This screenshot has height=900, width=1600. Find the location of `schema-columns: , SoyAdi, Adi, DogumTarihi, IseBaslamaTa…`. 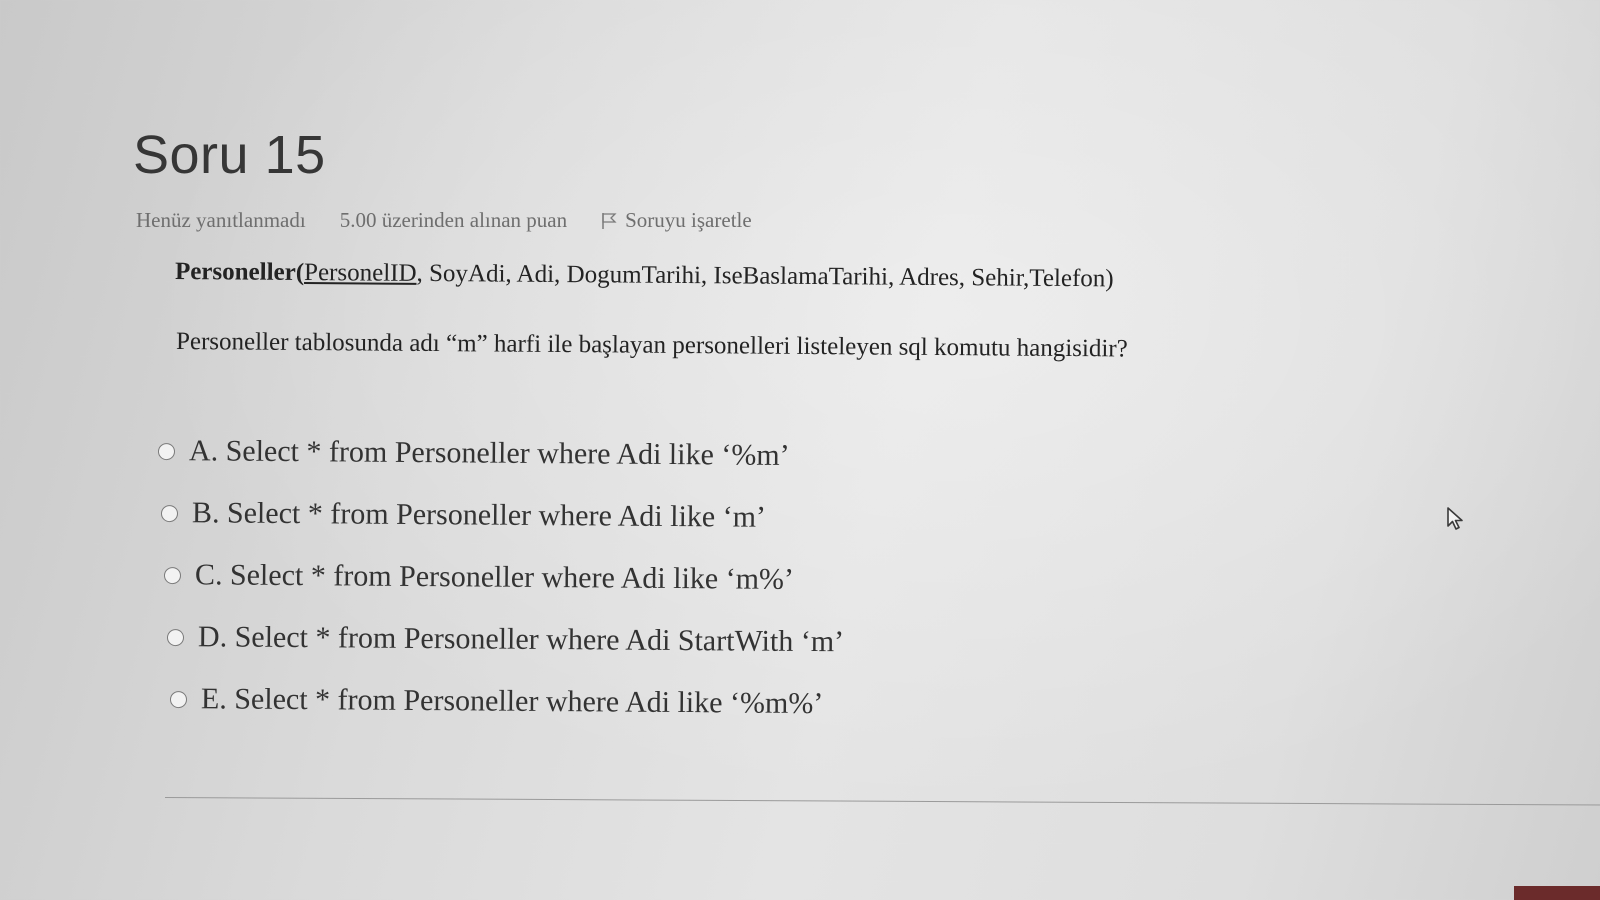

schema-columns: , SoyAdi, Adi, DogumTarihi, IseBaslamaTa… is located at coordinates (765, 276).